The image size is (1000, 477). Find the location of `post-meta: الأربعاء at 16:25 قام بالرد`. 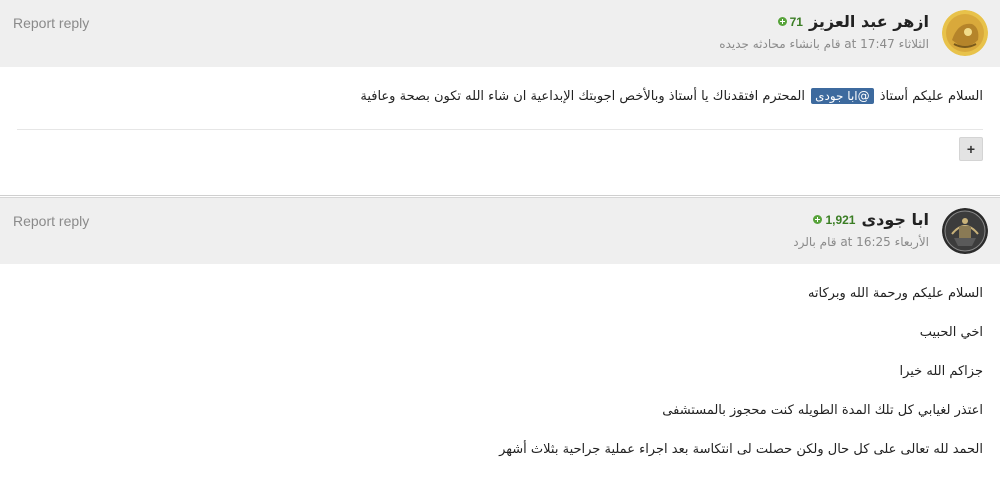

post-meta: الأربعاء at 16:25 قام بالرد is located at coordinates (861, 242).